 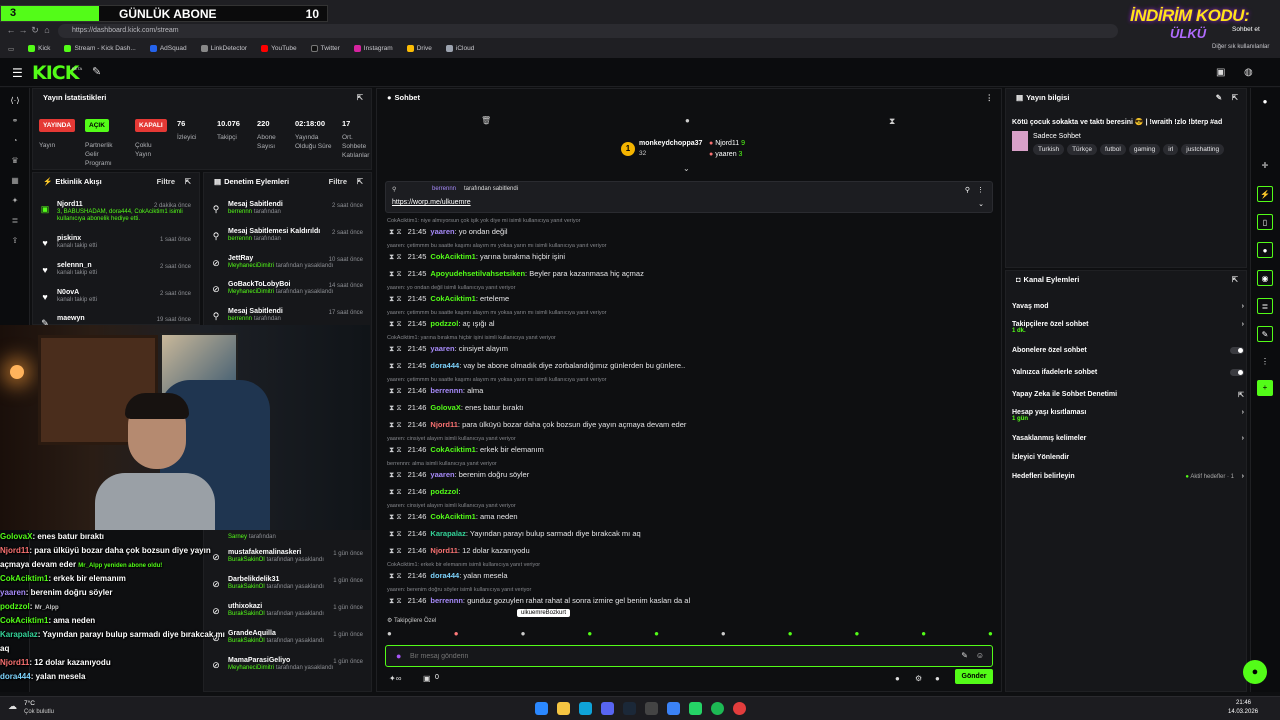 I want to click on message-username: Apoyudehsetilvahsetsiken, so click(x=477, y=273).